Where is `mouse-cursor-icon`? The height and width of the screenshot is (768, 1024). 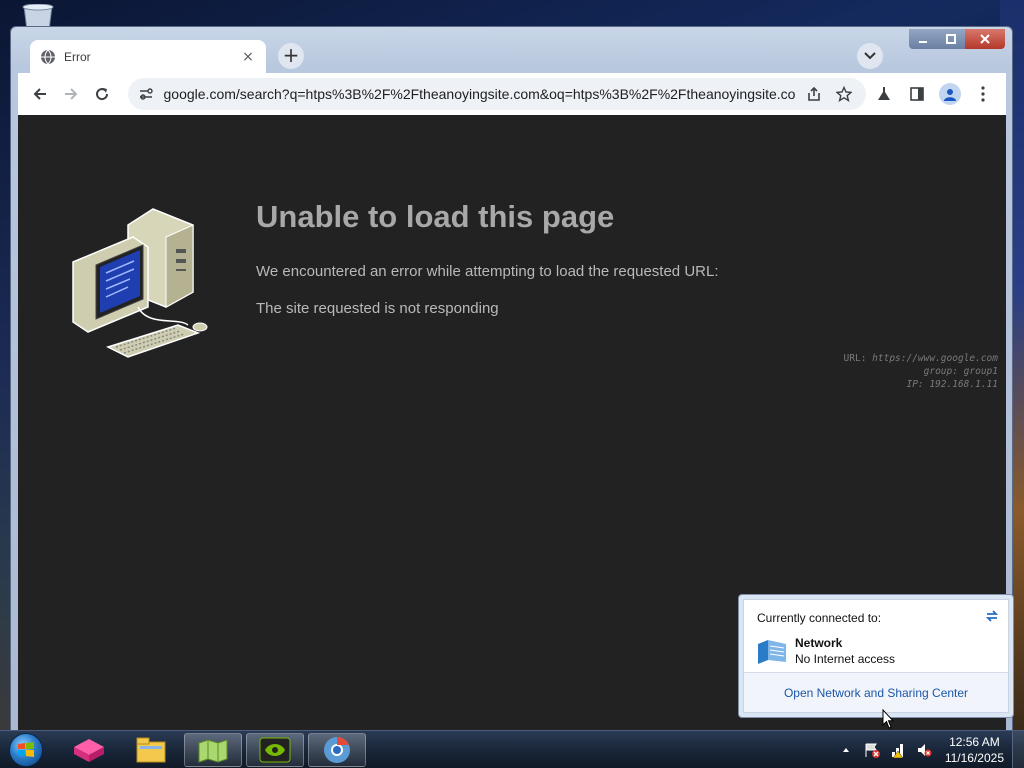 mouse-cursor-icon is located at coordinates (888, 719).